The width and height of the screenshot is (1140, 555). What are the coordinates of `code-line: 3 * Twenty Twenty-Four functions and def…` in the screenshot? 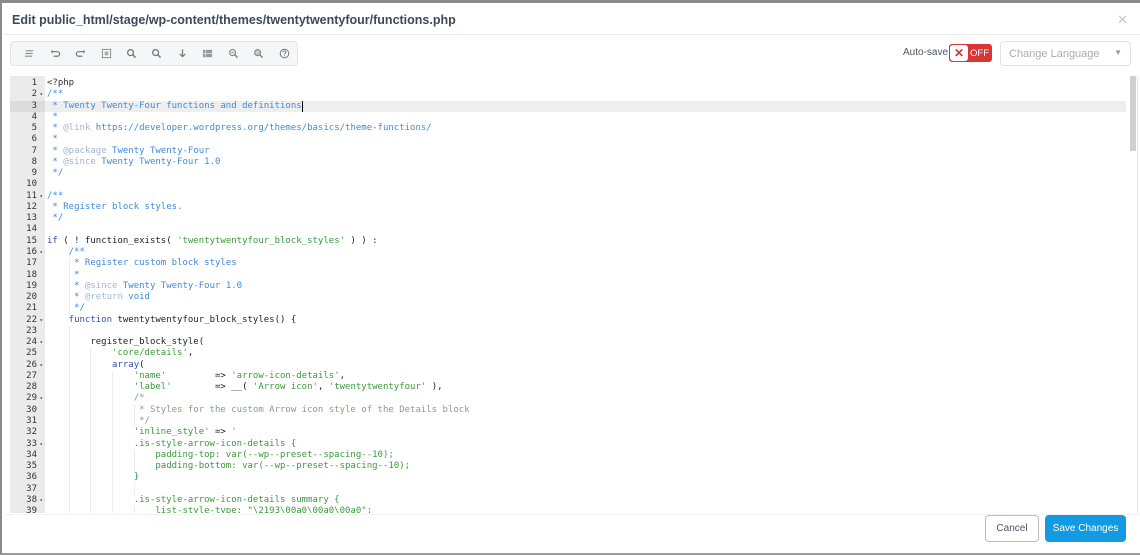 It's located at (568, 106).